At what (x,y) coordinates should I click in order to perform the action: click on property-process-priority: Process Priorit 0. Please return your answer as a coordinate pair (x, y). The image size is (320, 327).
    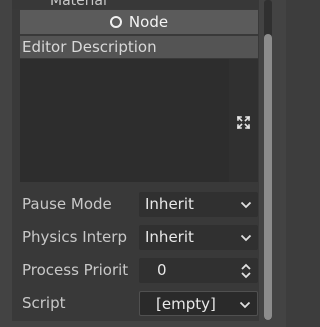
    Looking at the image, I should click on (139, 270).